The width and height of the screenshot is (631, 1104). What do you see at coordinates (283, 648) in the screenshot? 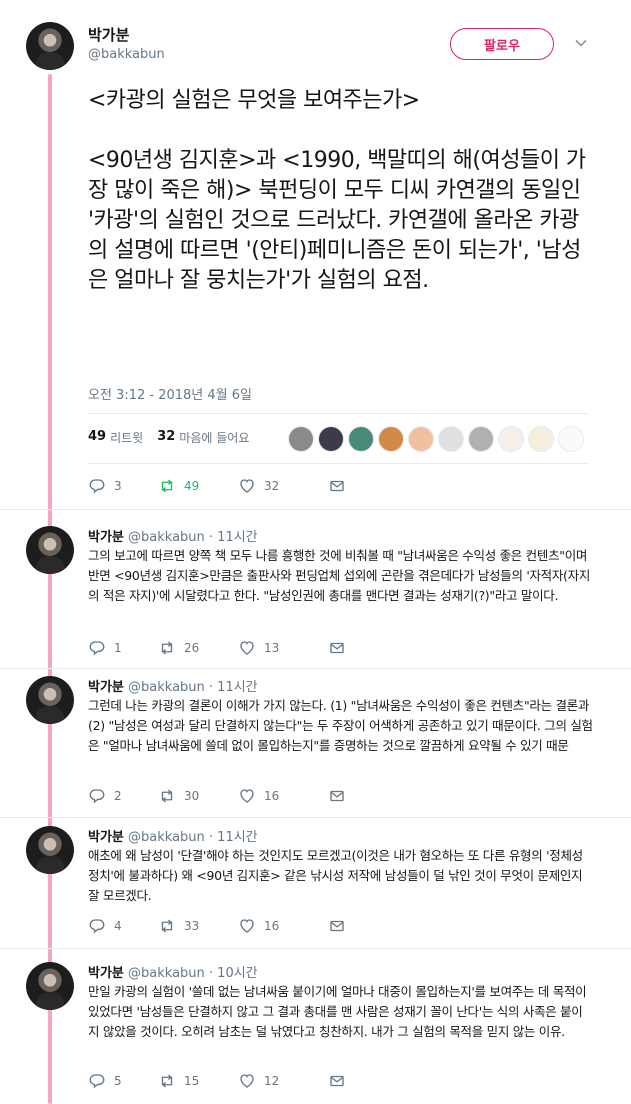
I see `like-button: 13` at bounding box center [283, 648].